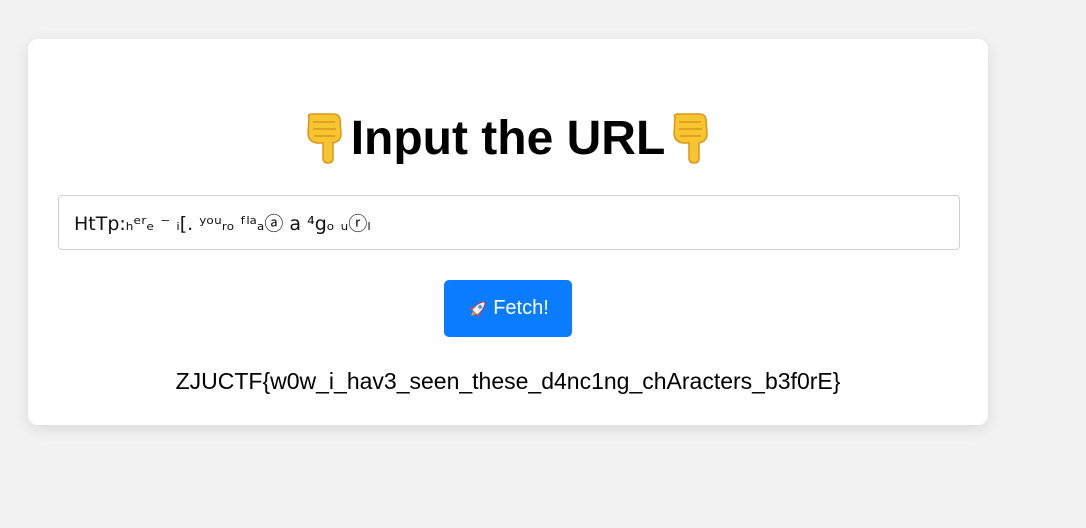 The image size is (1086, 528). What do you see at coordinates (521, 308) in the screenshot?
I see `fetch-button-label: Fetch!` at bounding box center [521, 308].